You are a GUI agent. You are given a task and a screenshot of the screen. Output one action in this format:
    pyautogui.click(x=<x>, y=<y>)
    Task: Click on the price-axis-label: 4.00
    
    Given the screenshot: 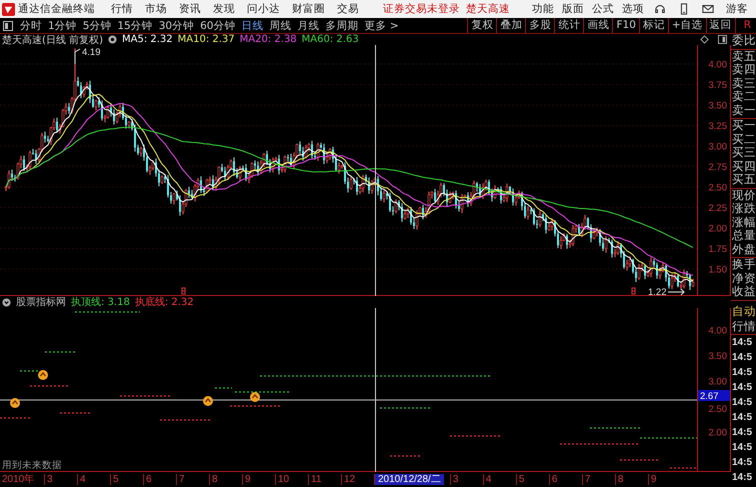 What is the action you would take?
    pyautogui.click(x=717, y=65)
    